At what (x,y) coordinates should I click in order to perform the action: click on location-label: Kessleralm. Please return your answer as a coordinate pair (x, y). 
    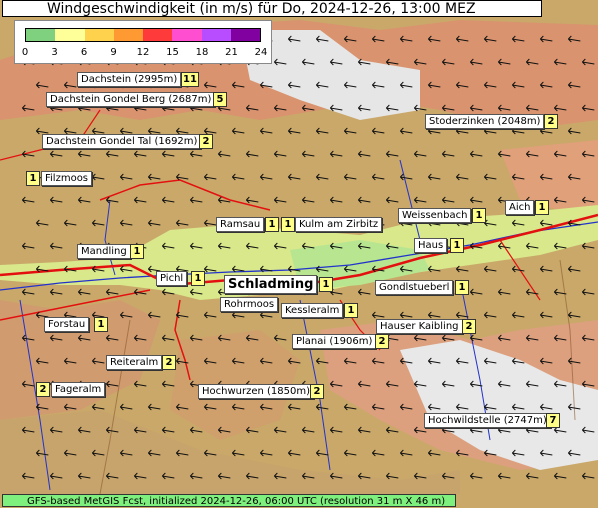
    Looking at the image, I should click on (312, 310).